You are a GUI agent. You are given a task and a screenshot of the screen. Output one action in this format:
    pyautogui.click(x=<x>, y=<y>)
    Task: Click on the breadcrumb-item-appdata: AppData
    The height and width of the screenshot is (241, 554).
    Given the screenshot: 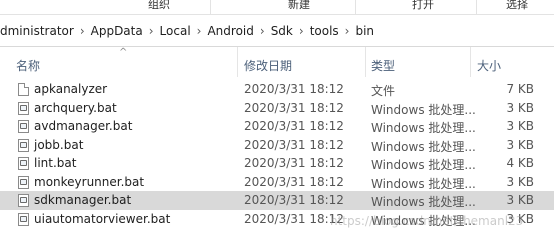 What is the action you would take?
    pyautogui.click(x=117, y=31)
    